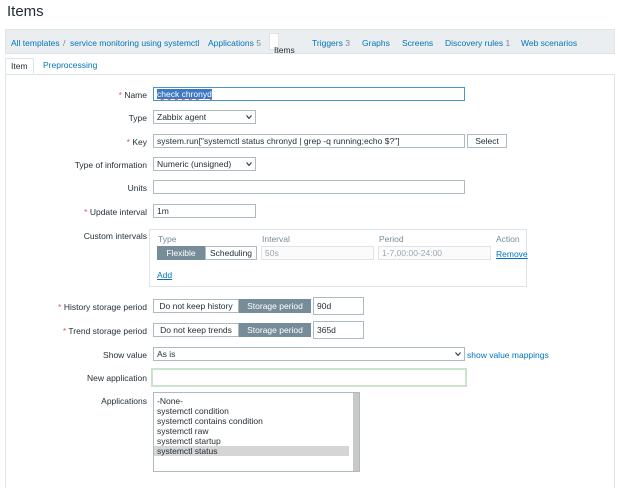 The image size is (624, 488). What do you see at coordinates (194, 164) in the screenshot?
I see `type-info-select-value: Numeric (unsigned)` at bounding box center [194, 164].